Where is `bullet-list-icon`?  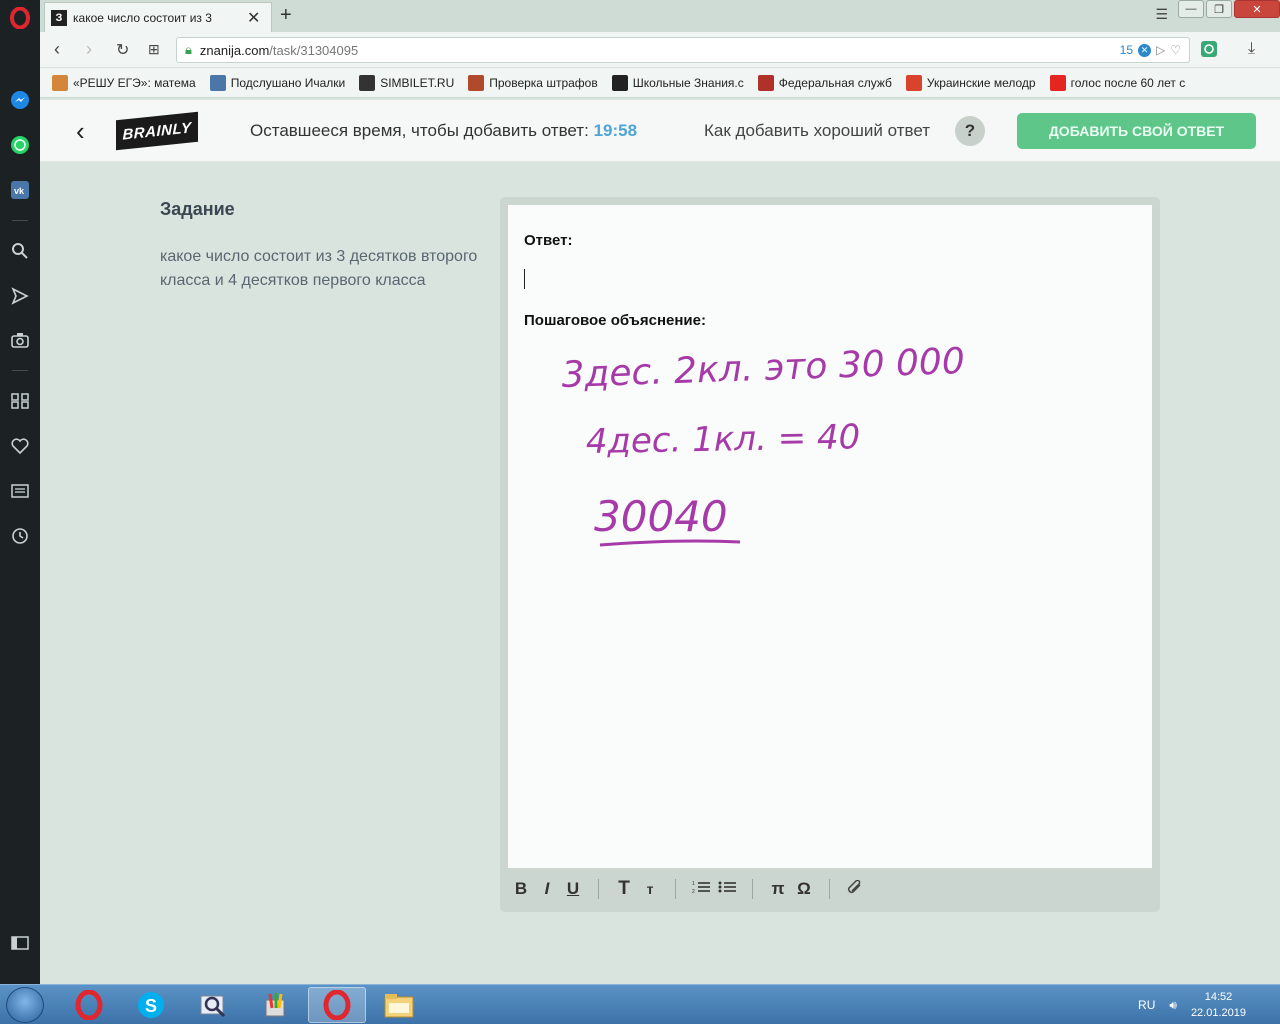
bullet-list-icon is located at coordinates (727, 889).